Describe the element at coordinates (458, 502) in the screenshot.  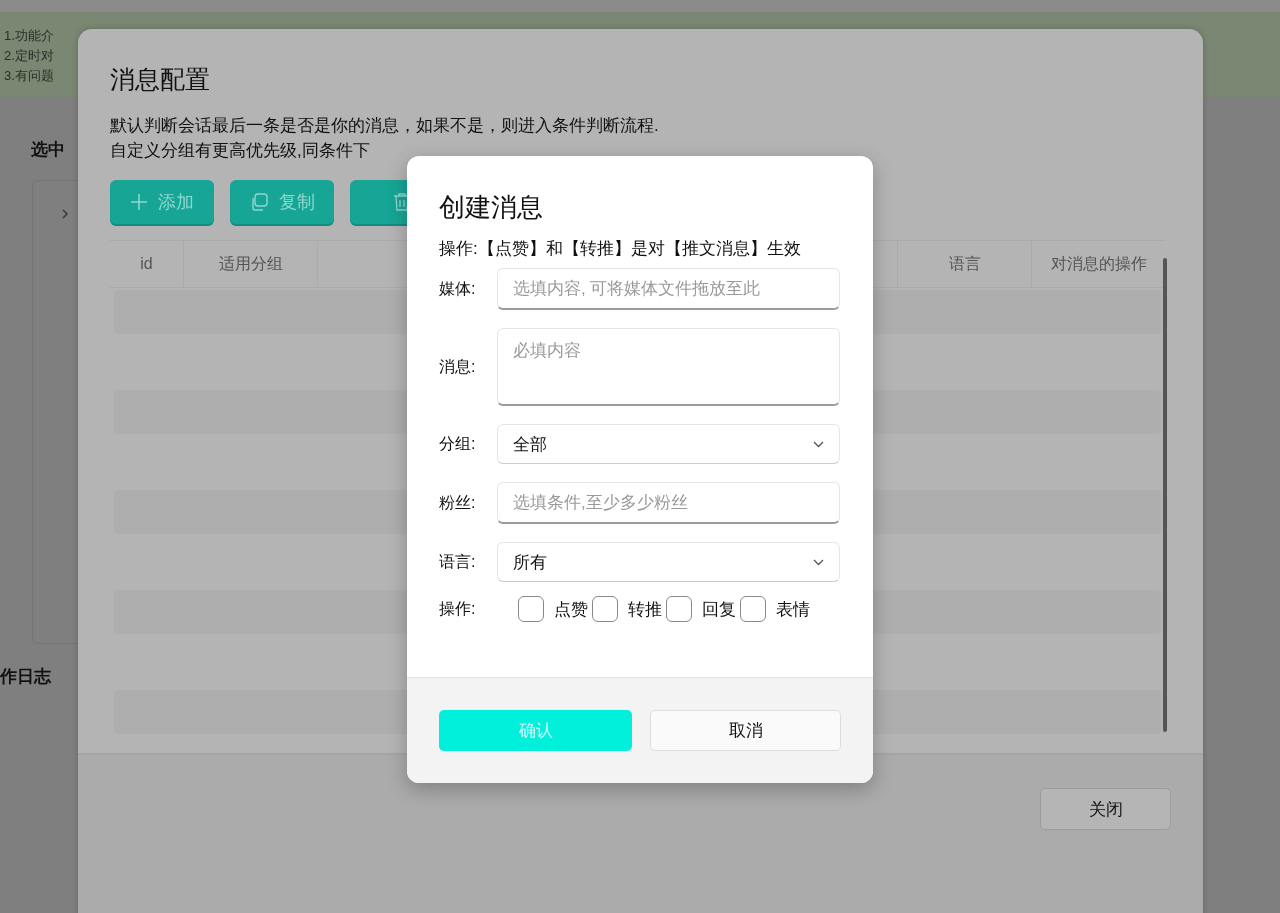
I see `field-label: 粉丝:` at that location.